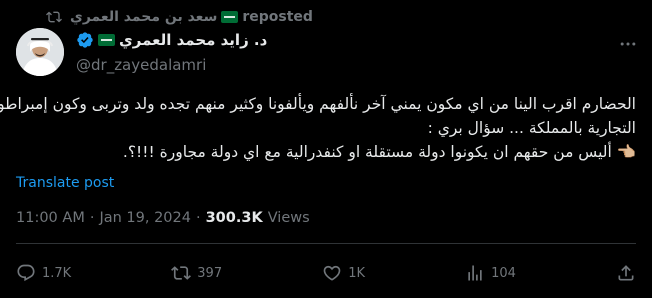 The height and width of the screenshot is (298, 652). Describe the element at coordinates (193, 40) in the screenshot. I see `author-name: د. زايد محمد العمري` at that location.